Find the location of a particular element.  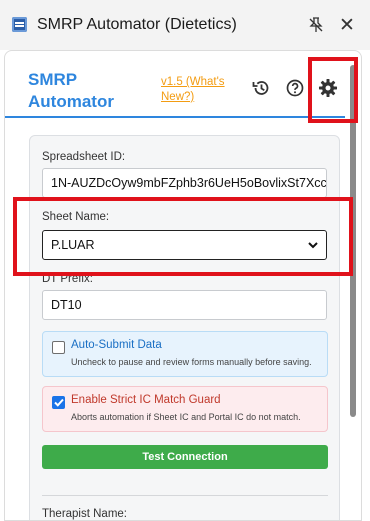

strict-guard-label: Enable Strict IC Match Guard is located at coordinates (146, 400).